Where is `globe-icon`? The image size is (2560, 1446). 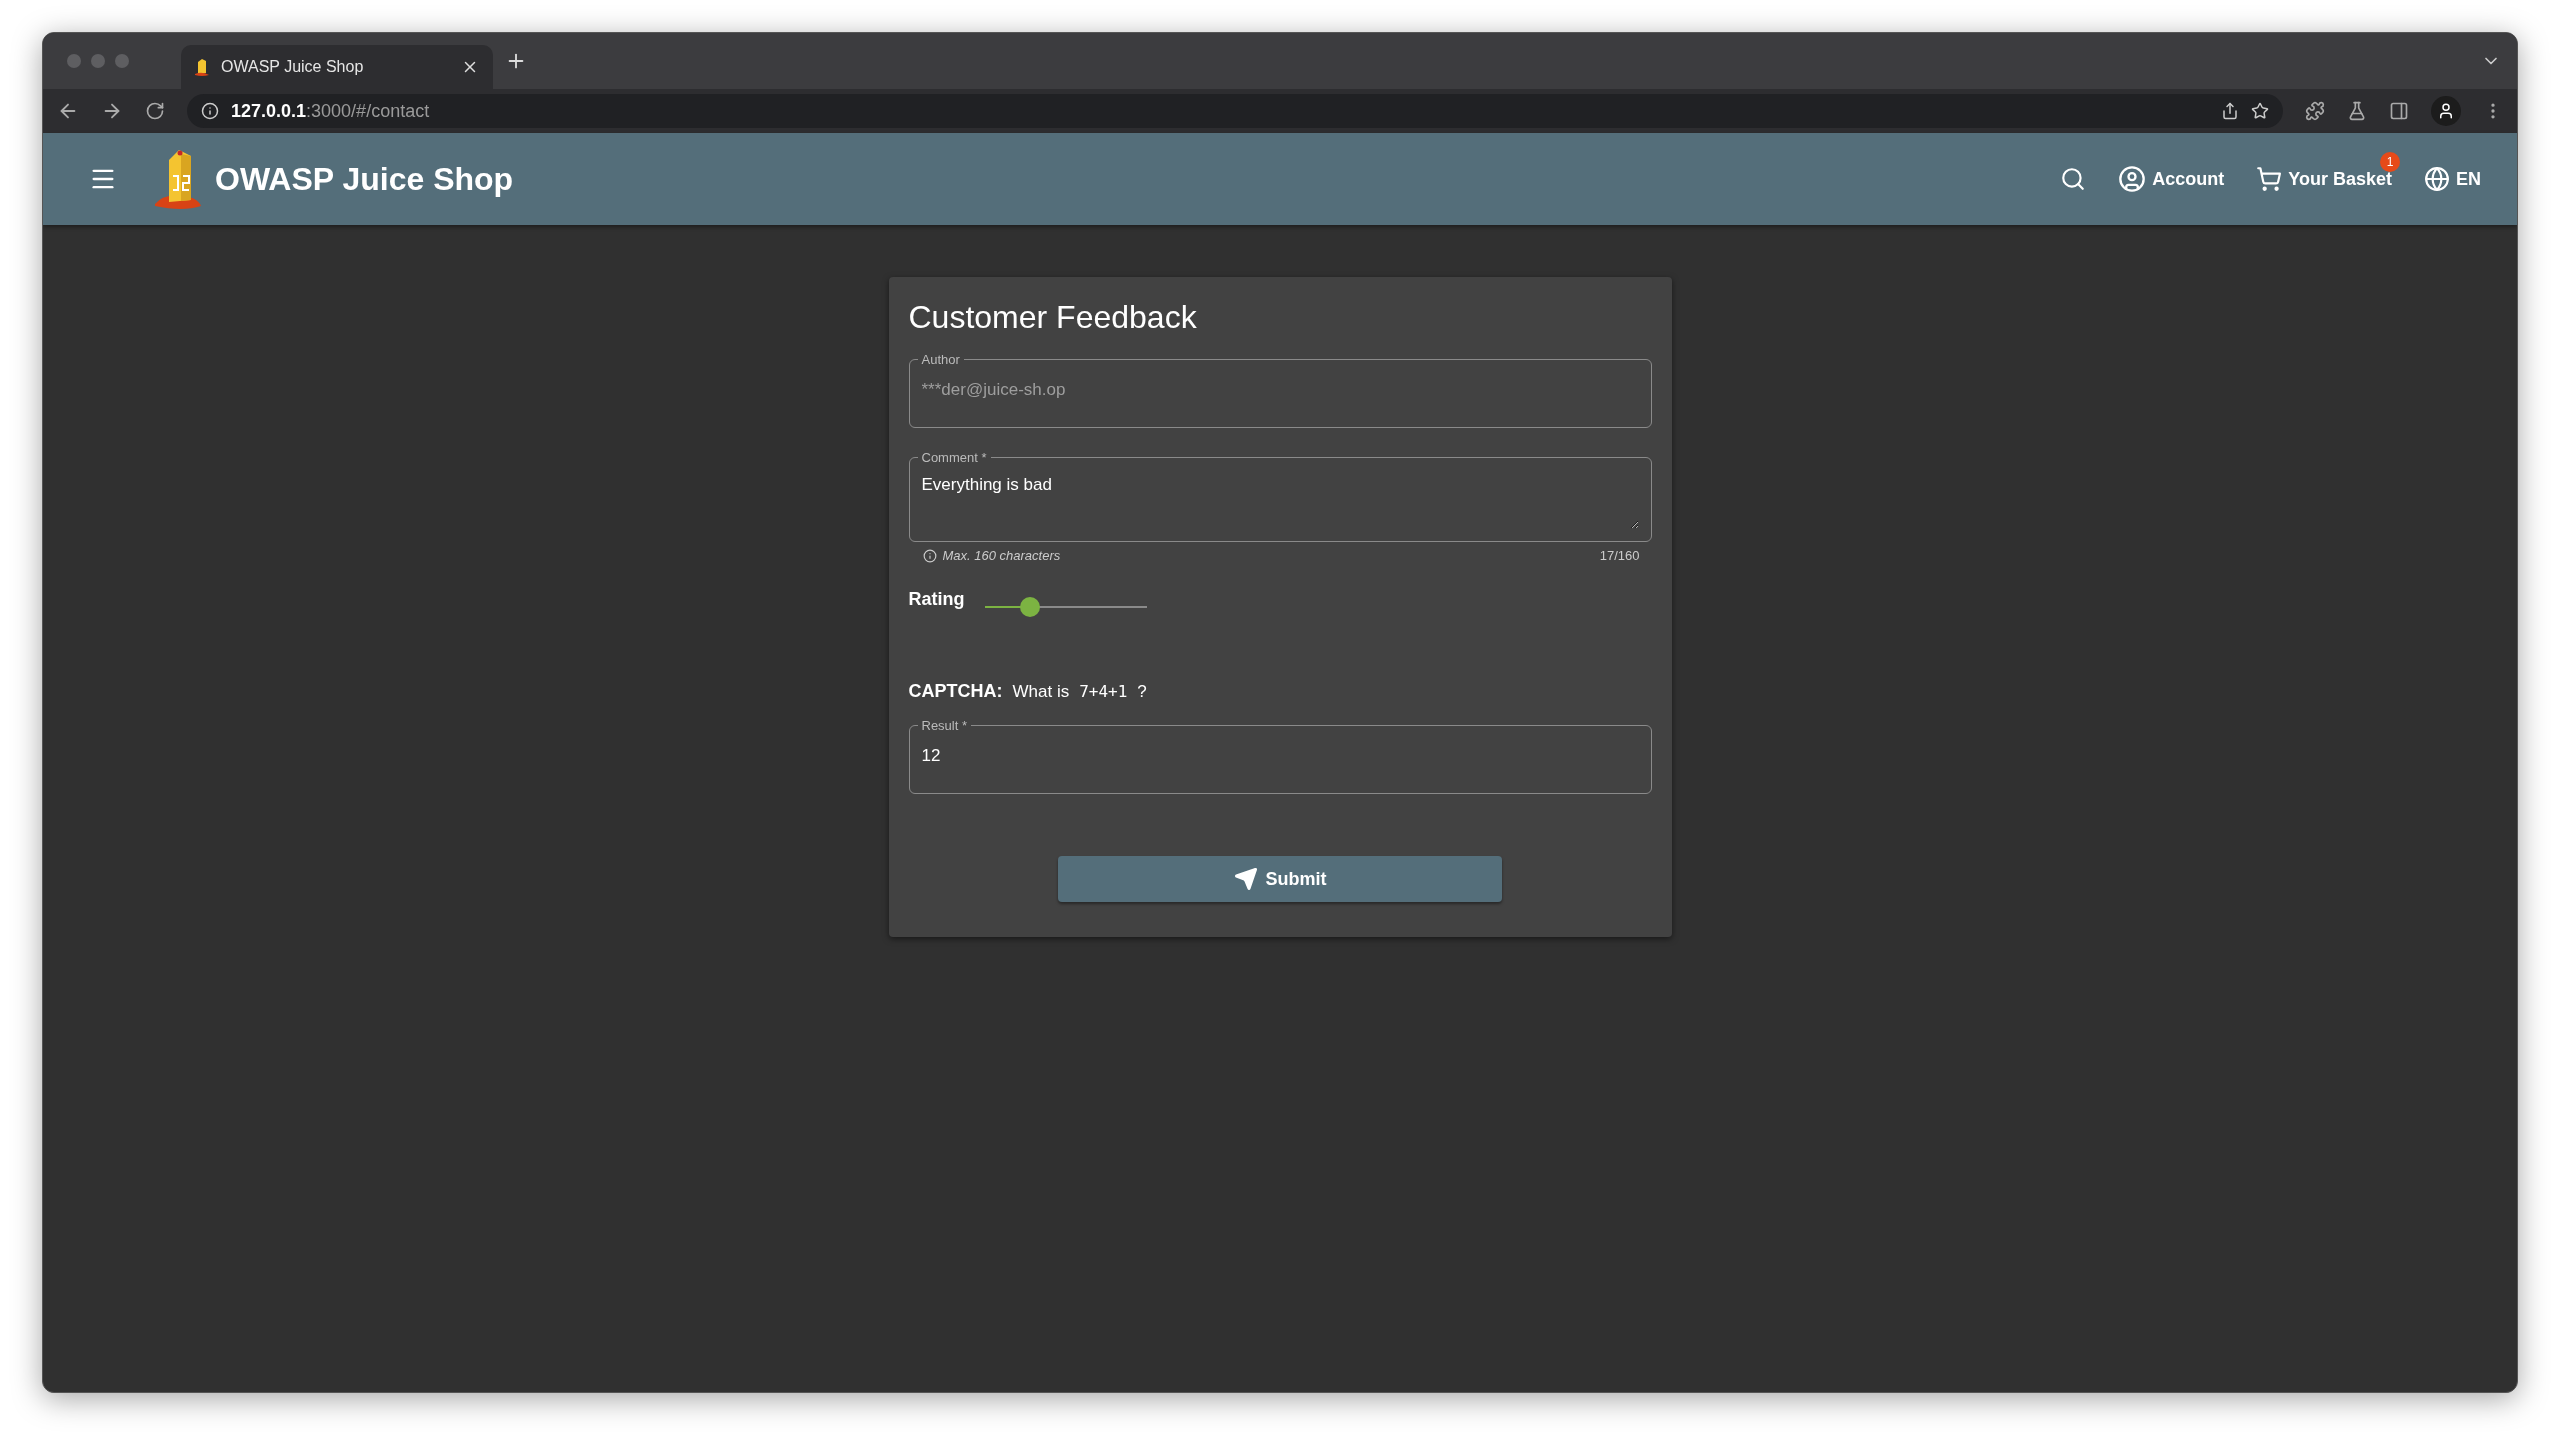 globe-icon is located at coordinates (2437, 179).